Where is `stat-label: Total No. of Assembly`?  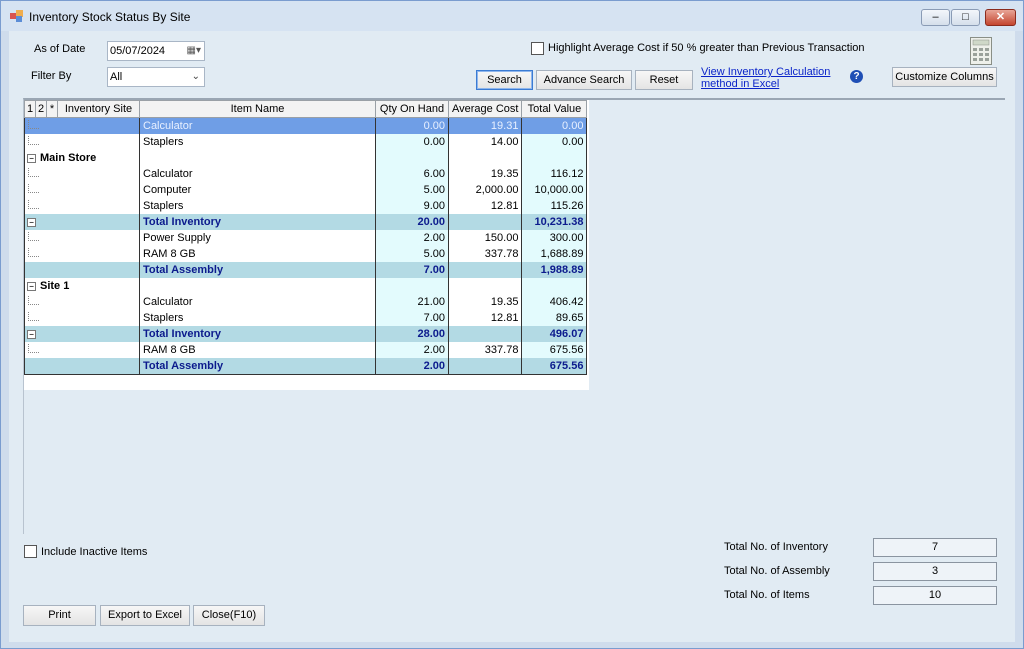 stat-label: Total No. of Assembly is located at coordinates (777, 571).